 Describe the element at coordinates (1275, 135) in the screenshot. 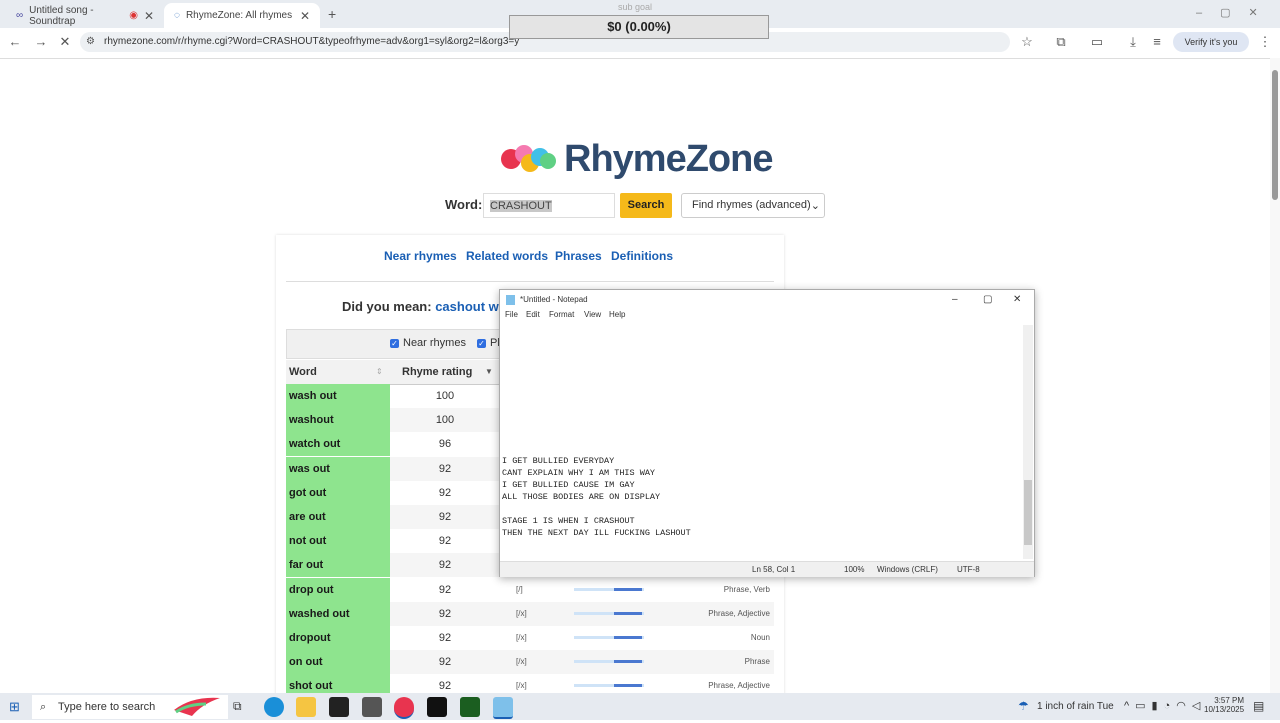

I see `page-scroll-thumb` at that location.